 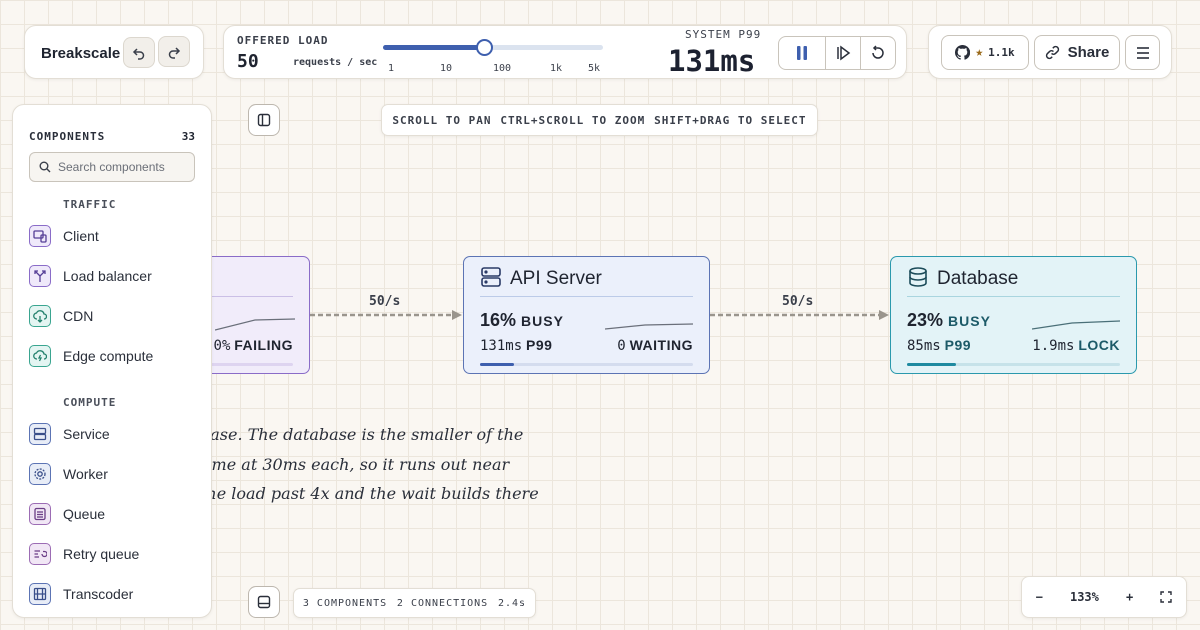 What do you see at coordinates (649, 326) in the screenshot?
I see `api-sparkline` at bounding box center [649, 326].